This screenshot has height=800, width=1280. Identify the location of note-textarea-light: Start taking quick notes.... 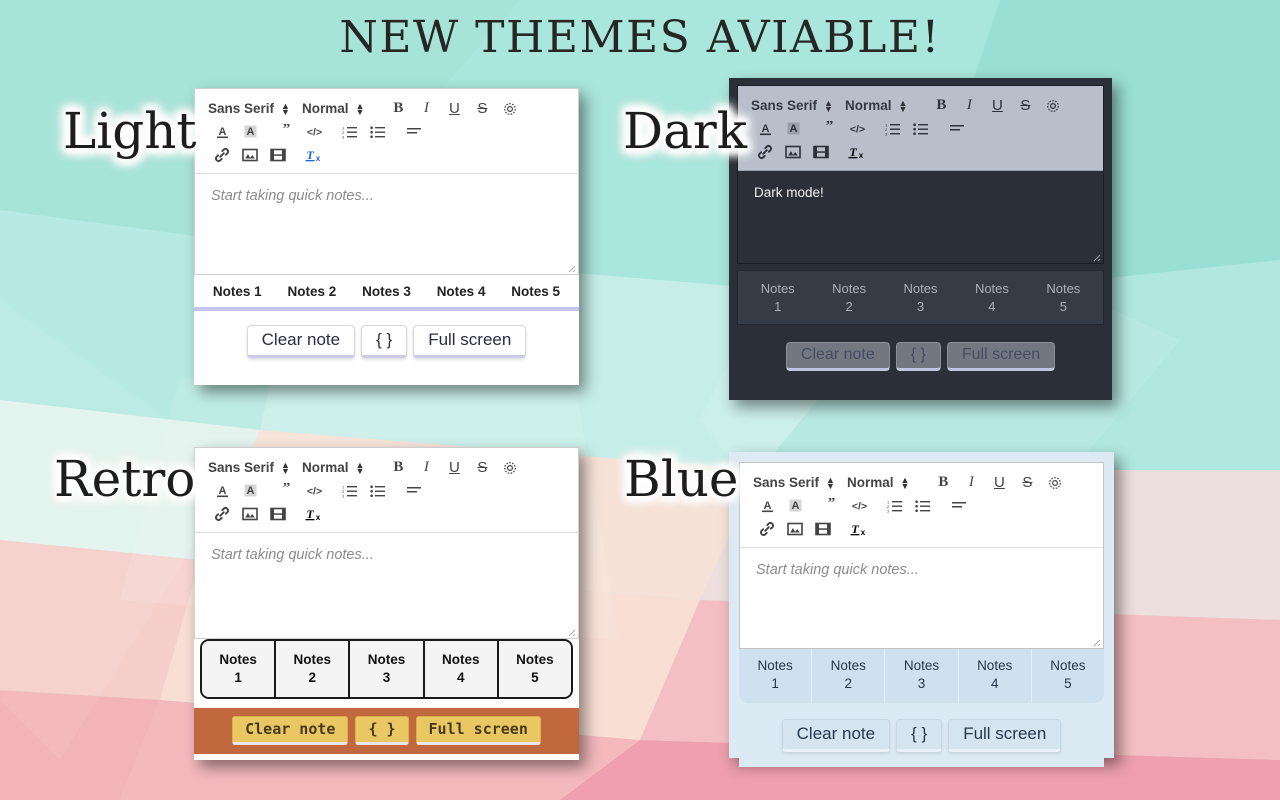
(386, 224).